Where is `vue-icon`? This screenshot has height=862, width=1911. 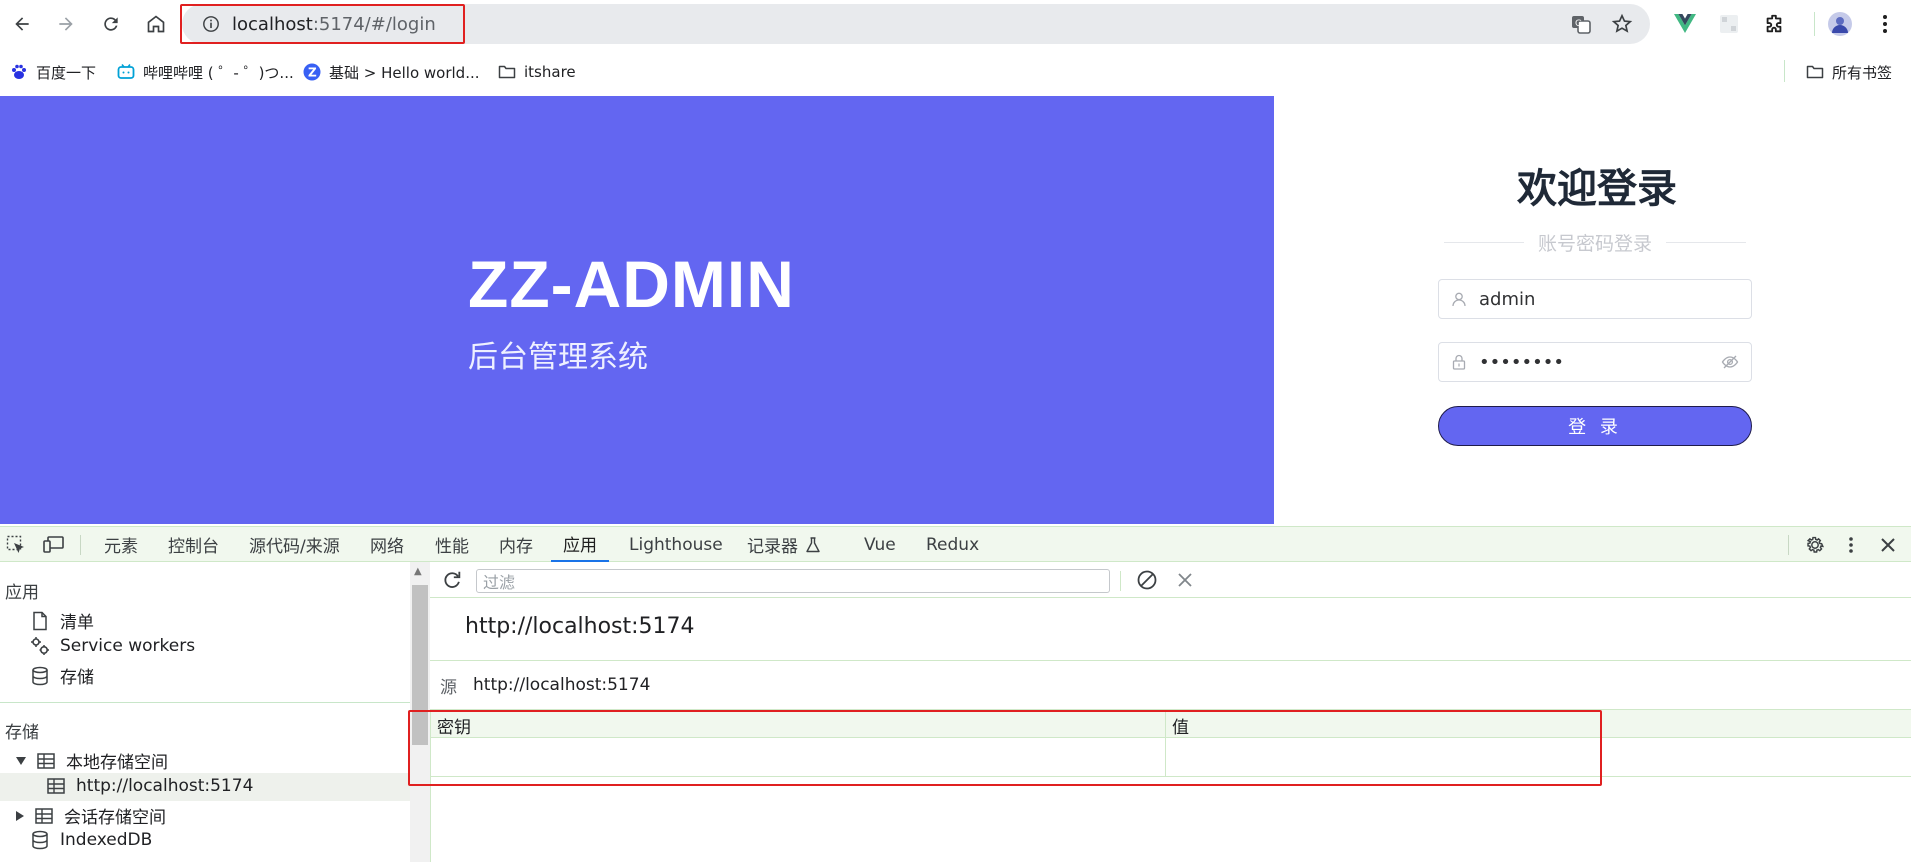
vue-icon is located at coordinates (1685, 23).